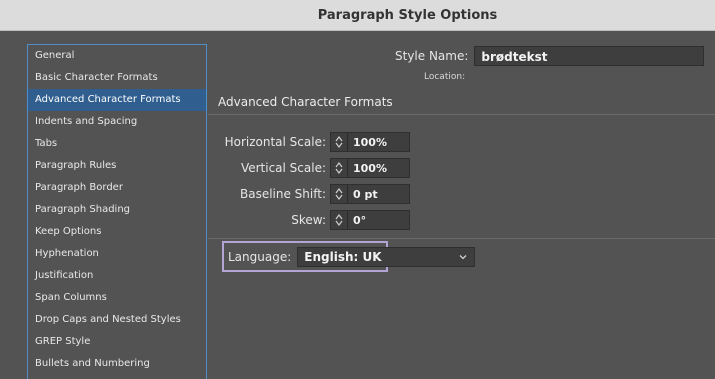 The height and width of the screenshot is (379, 715). Describe the element at coordinates (370, 220) in the screenshot. I see `skew-input: 0°` at that location.